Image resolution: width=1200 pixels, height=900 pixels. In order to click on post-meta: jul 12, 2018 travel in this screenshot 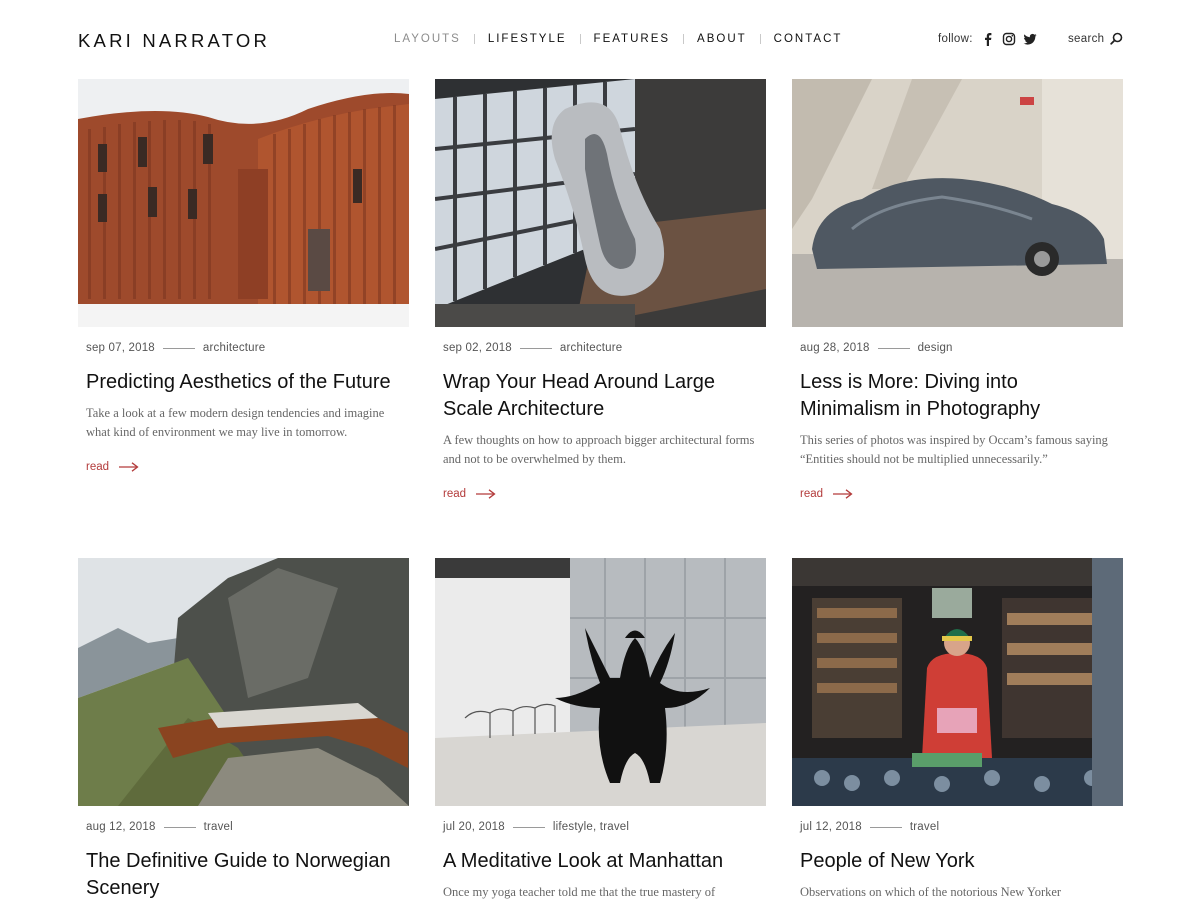, I will do `click(961, 827)`.